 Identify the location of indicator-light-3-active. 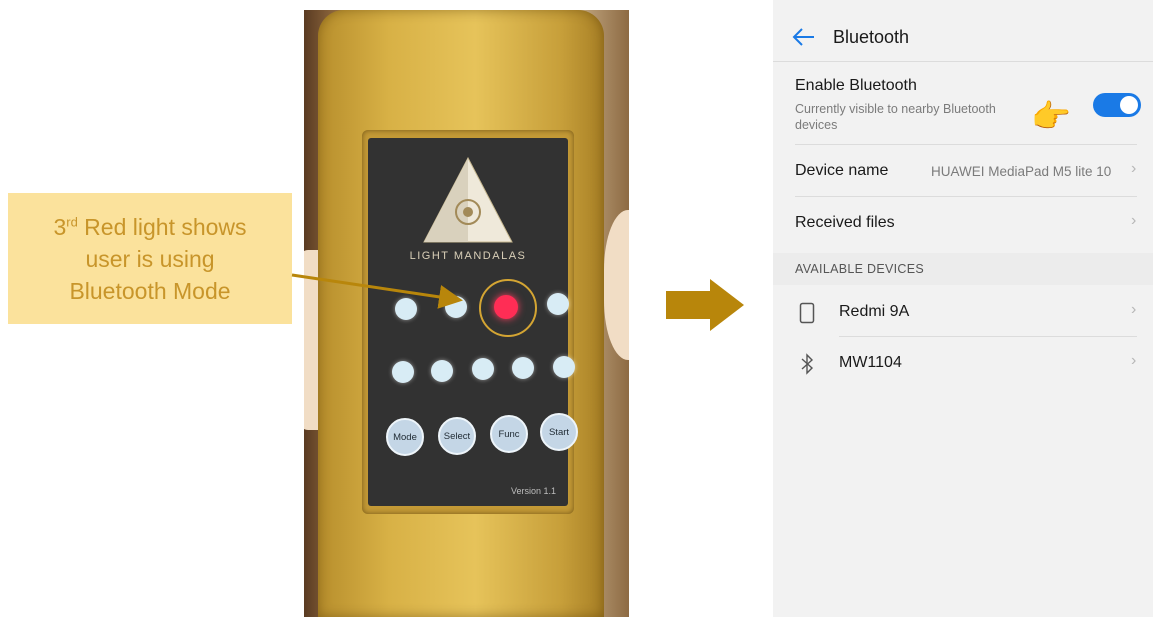
(506, 307).